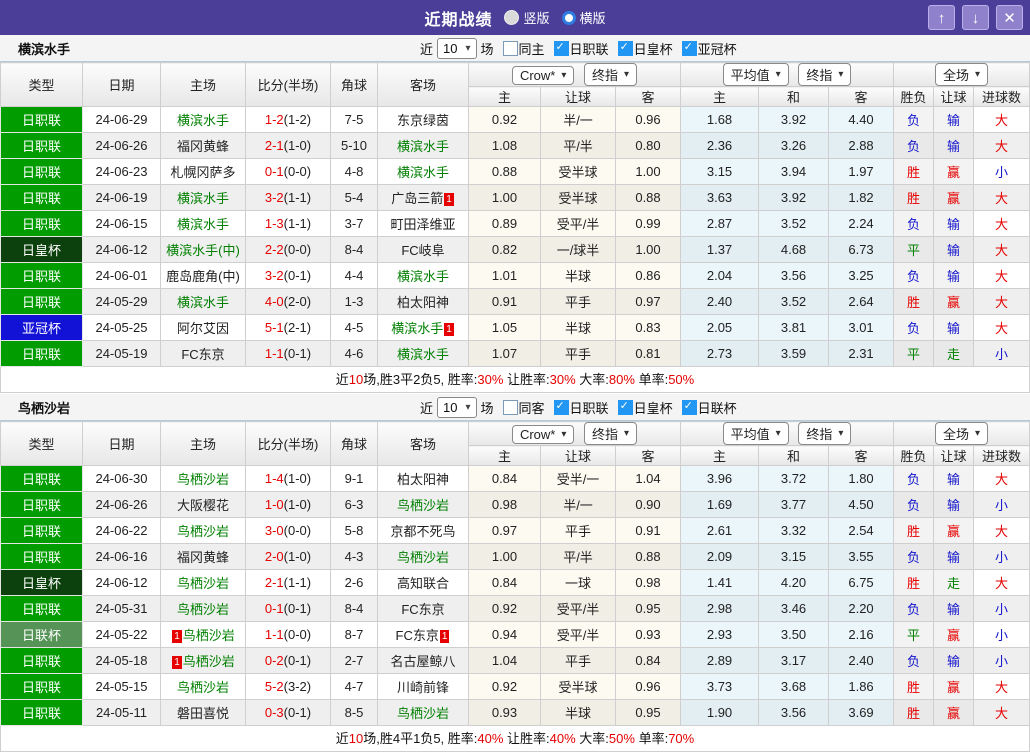  What do you see at coordinates (504, 608) in the screenshot?
I see `odds-home: 0.92` at bounding box center [504, 608].